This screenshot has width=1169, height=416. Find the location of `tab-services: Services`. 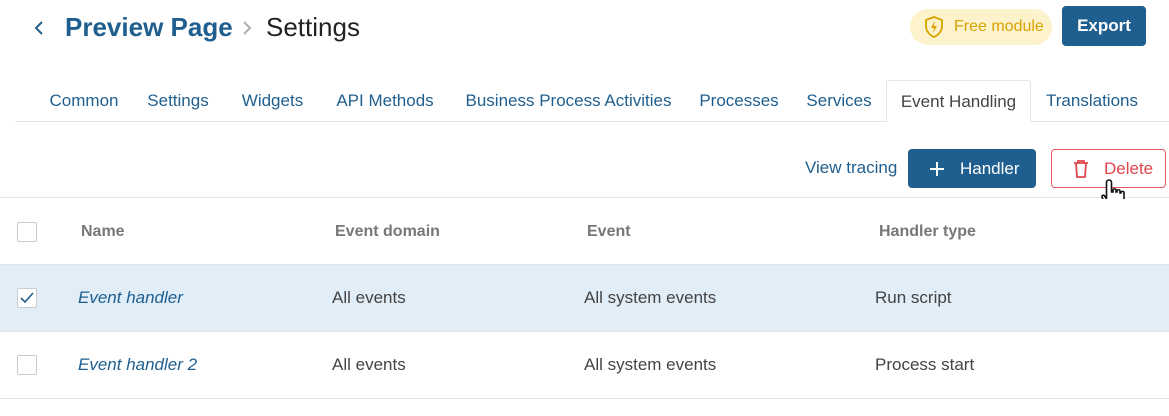

tab-services: Services is located at coordinates (839, 101).